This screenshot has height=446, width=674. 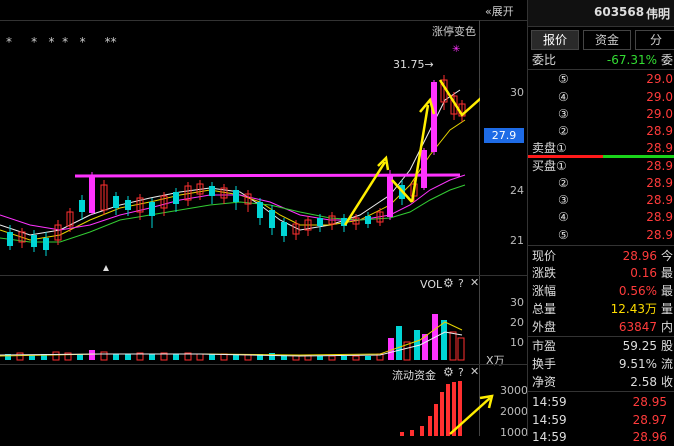 What do you see at coordinates (549, 166) in the screenshot?
I see `buy-level-label: 买盘①` at bounding box center [549, 166].